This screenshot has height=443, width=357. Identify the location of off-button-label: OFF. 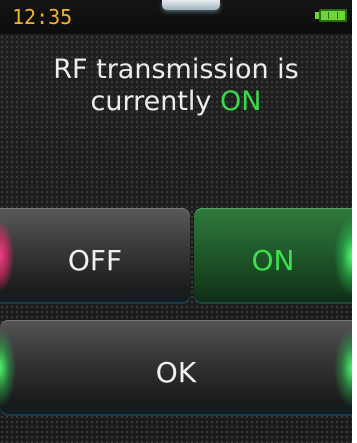
(95, 260).